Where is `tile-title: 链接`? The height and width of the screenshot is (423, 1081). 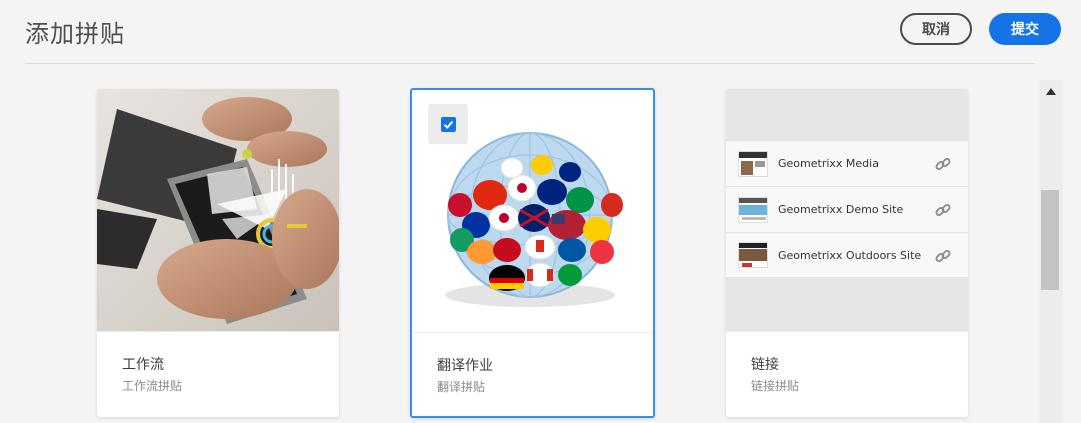 tile-title: 链接 is located at coordinates (765, 365).